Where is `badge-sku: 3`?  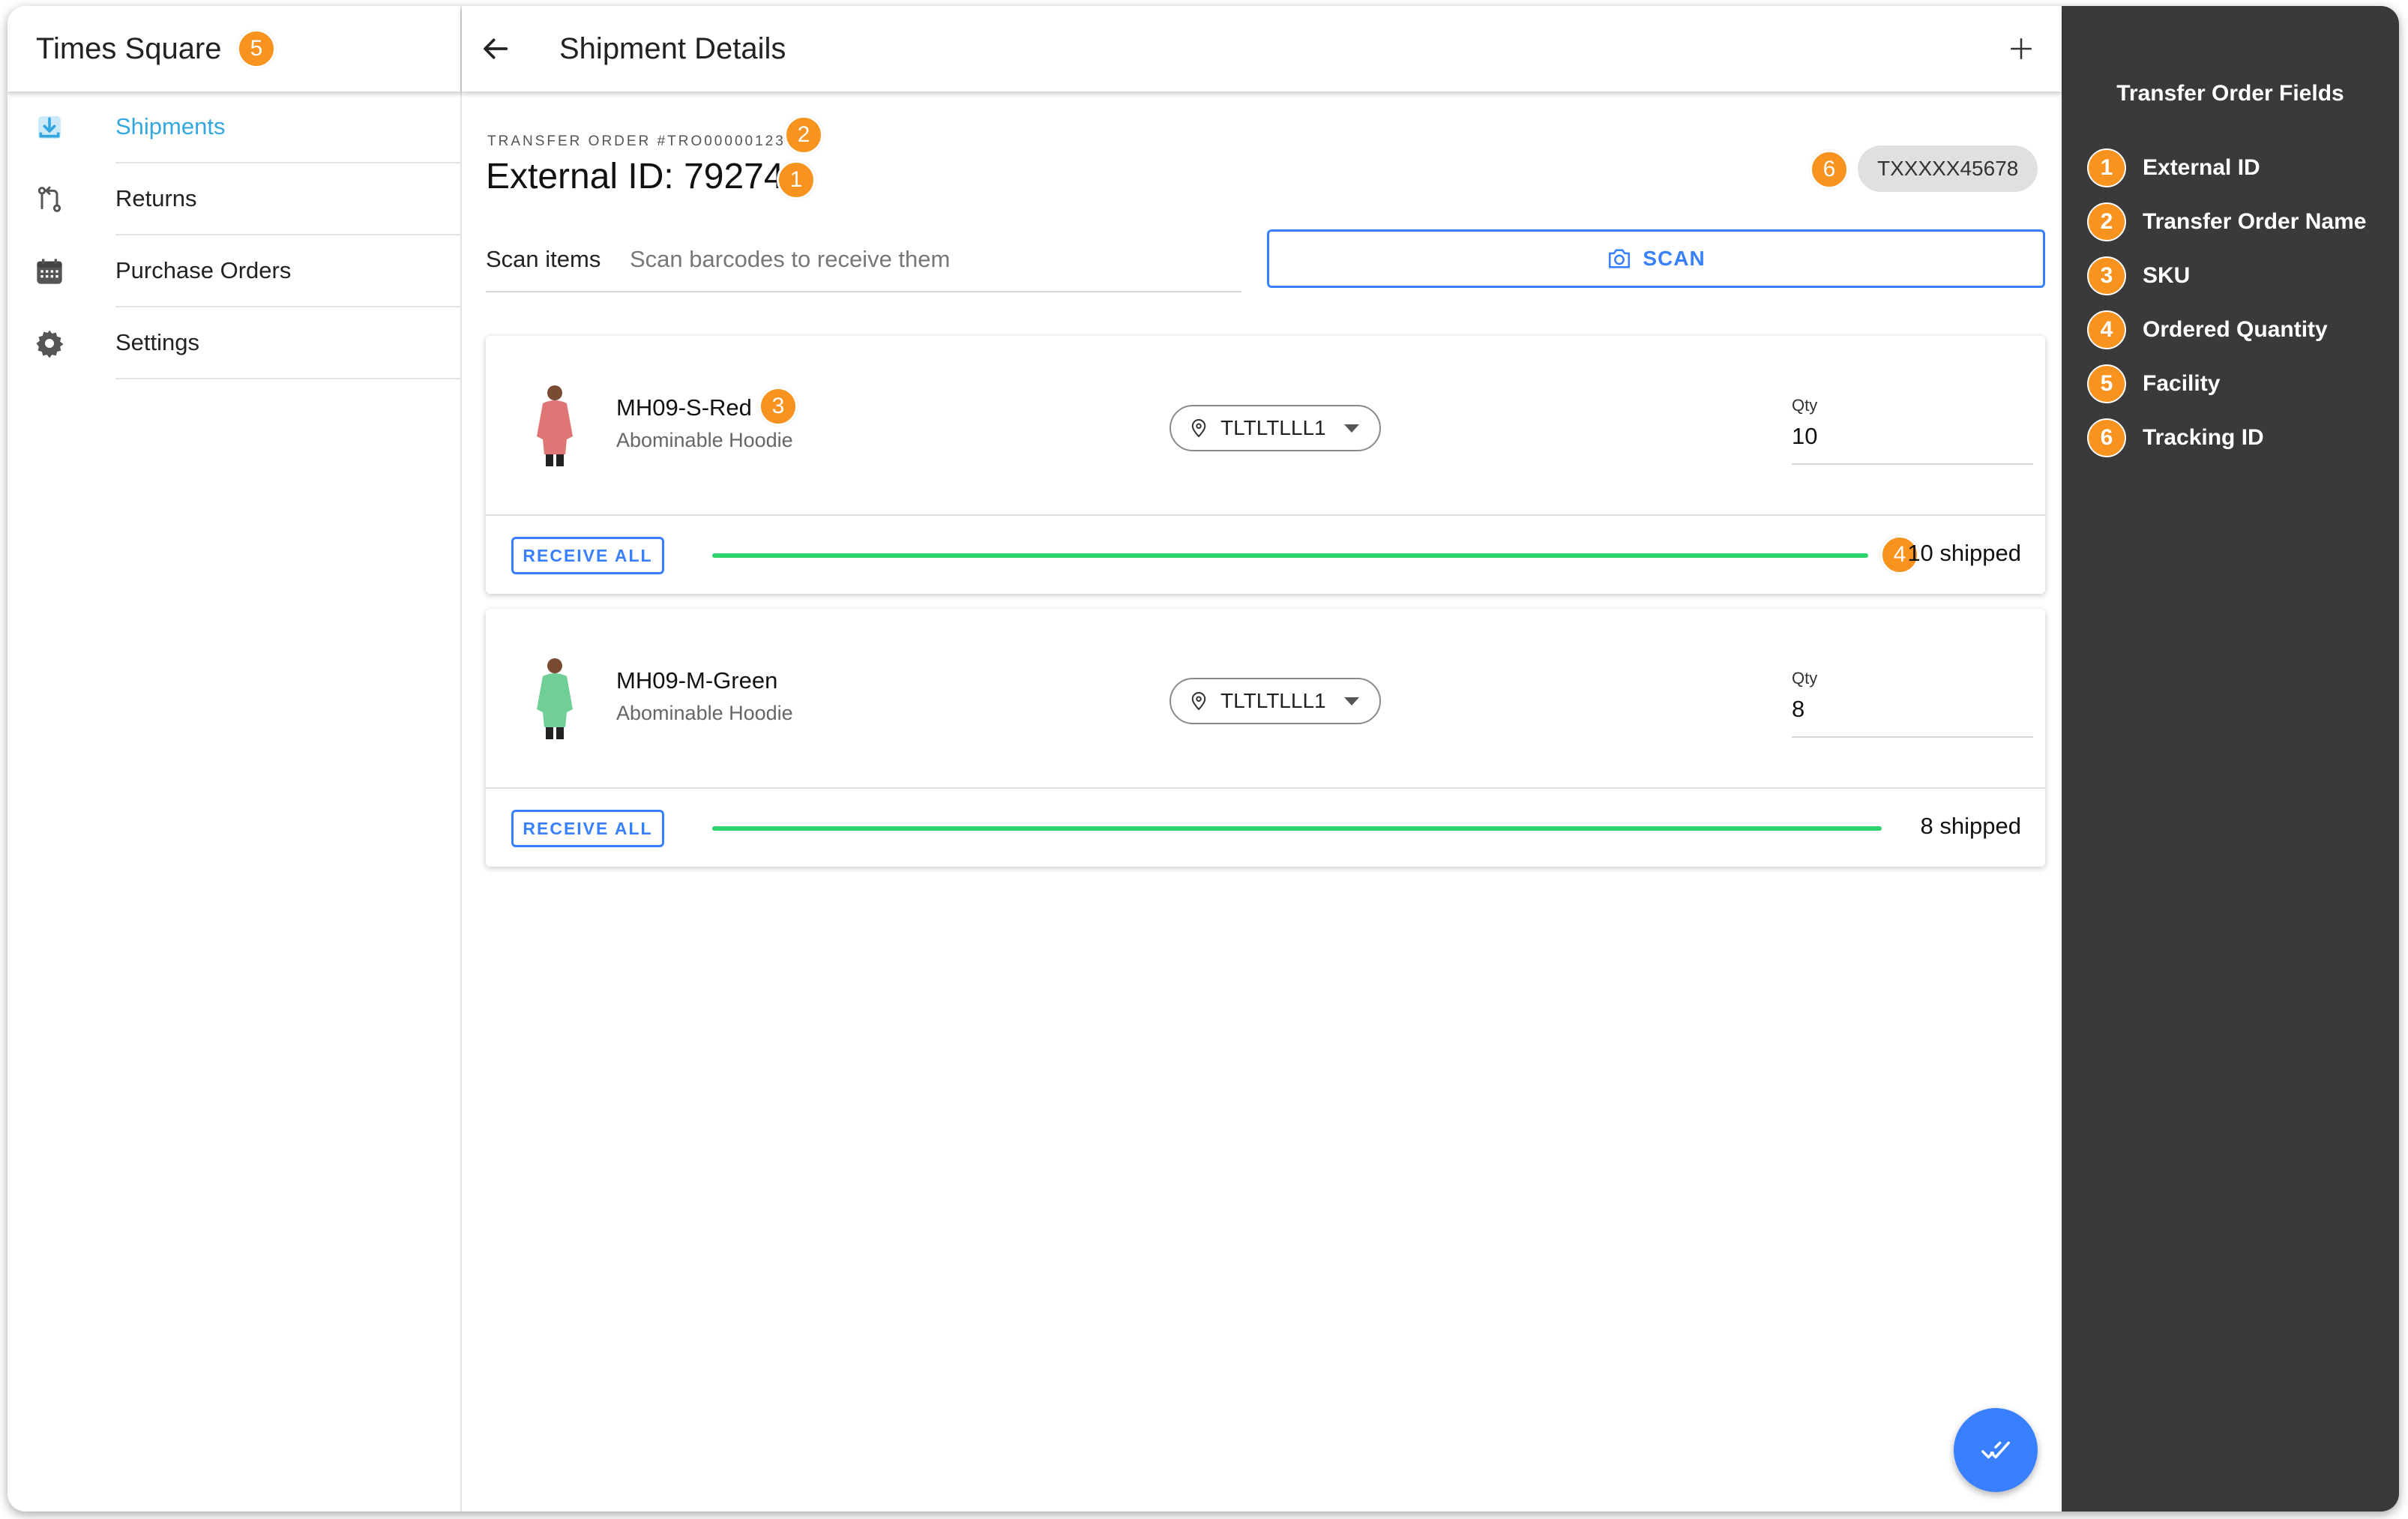 badge-sku: 3 is located at coordinates (778, 406).